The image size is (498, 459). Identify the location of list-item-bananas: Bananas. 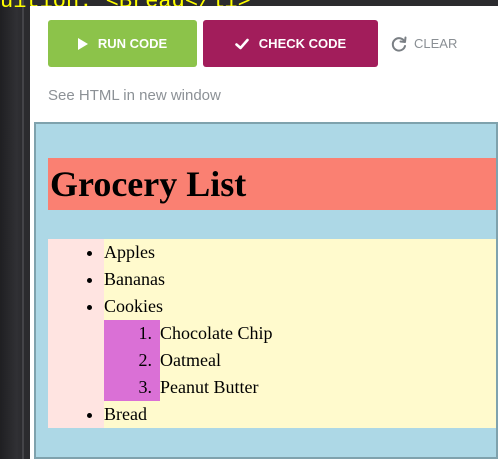
(134, 279).